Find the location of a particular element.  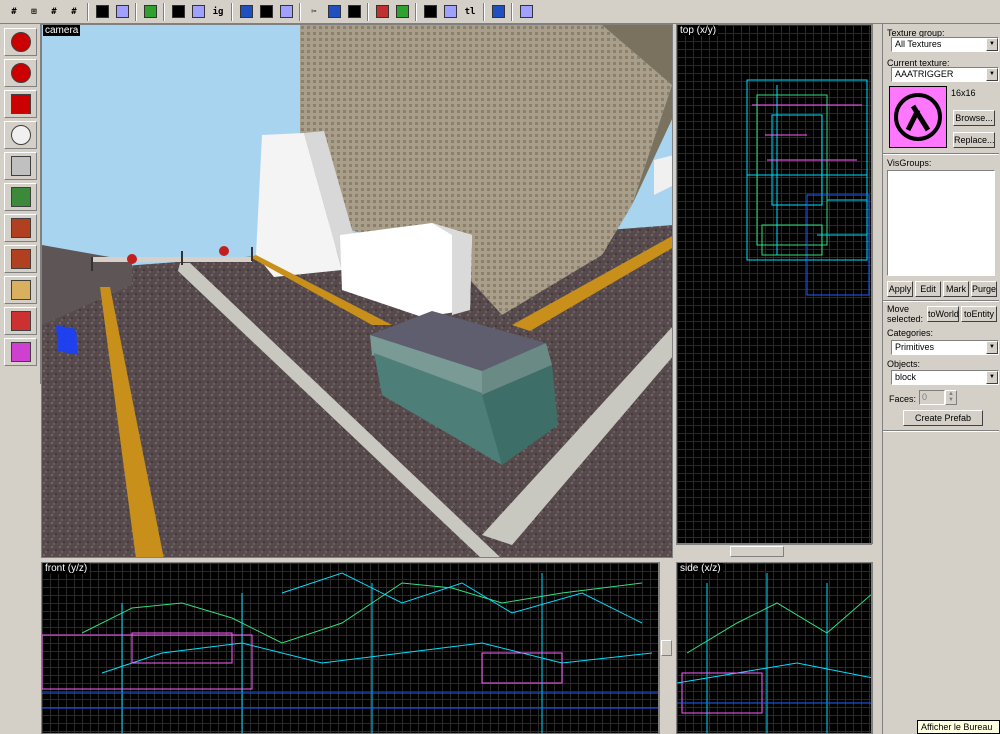

texture-application-tool is located at coordinates (20, 197).